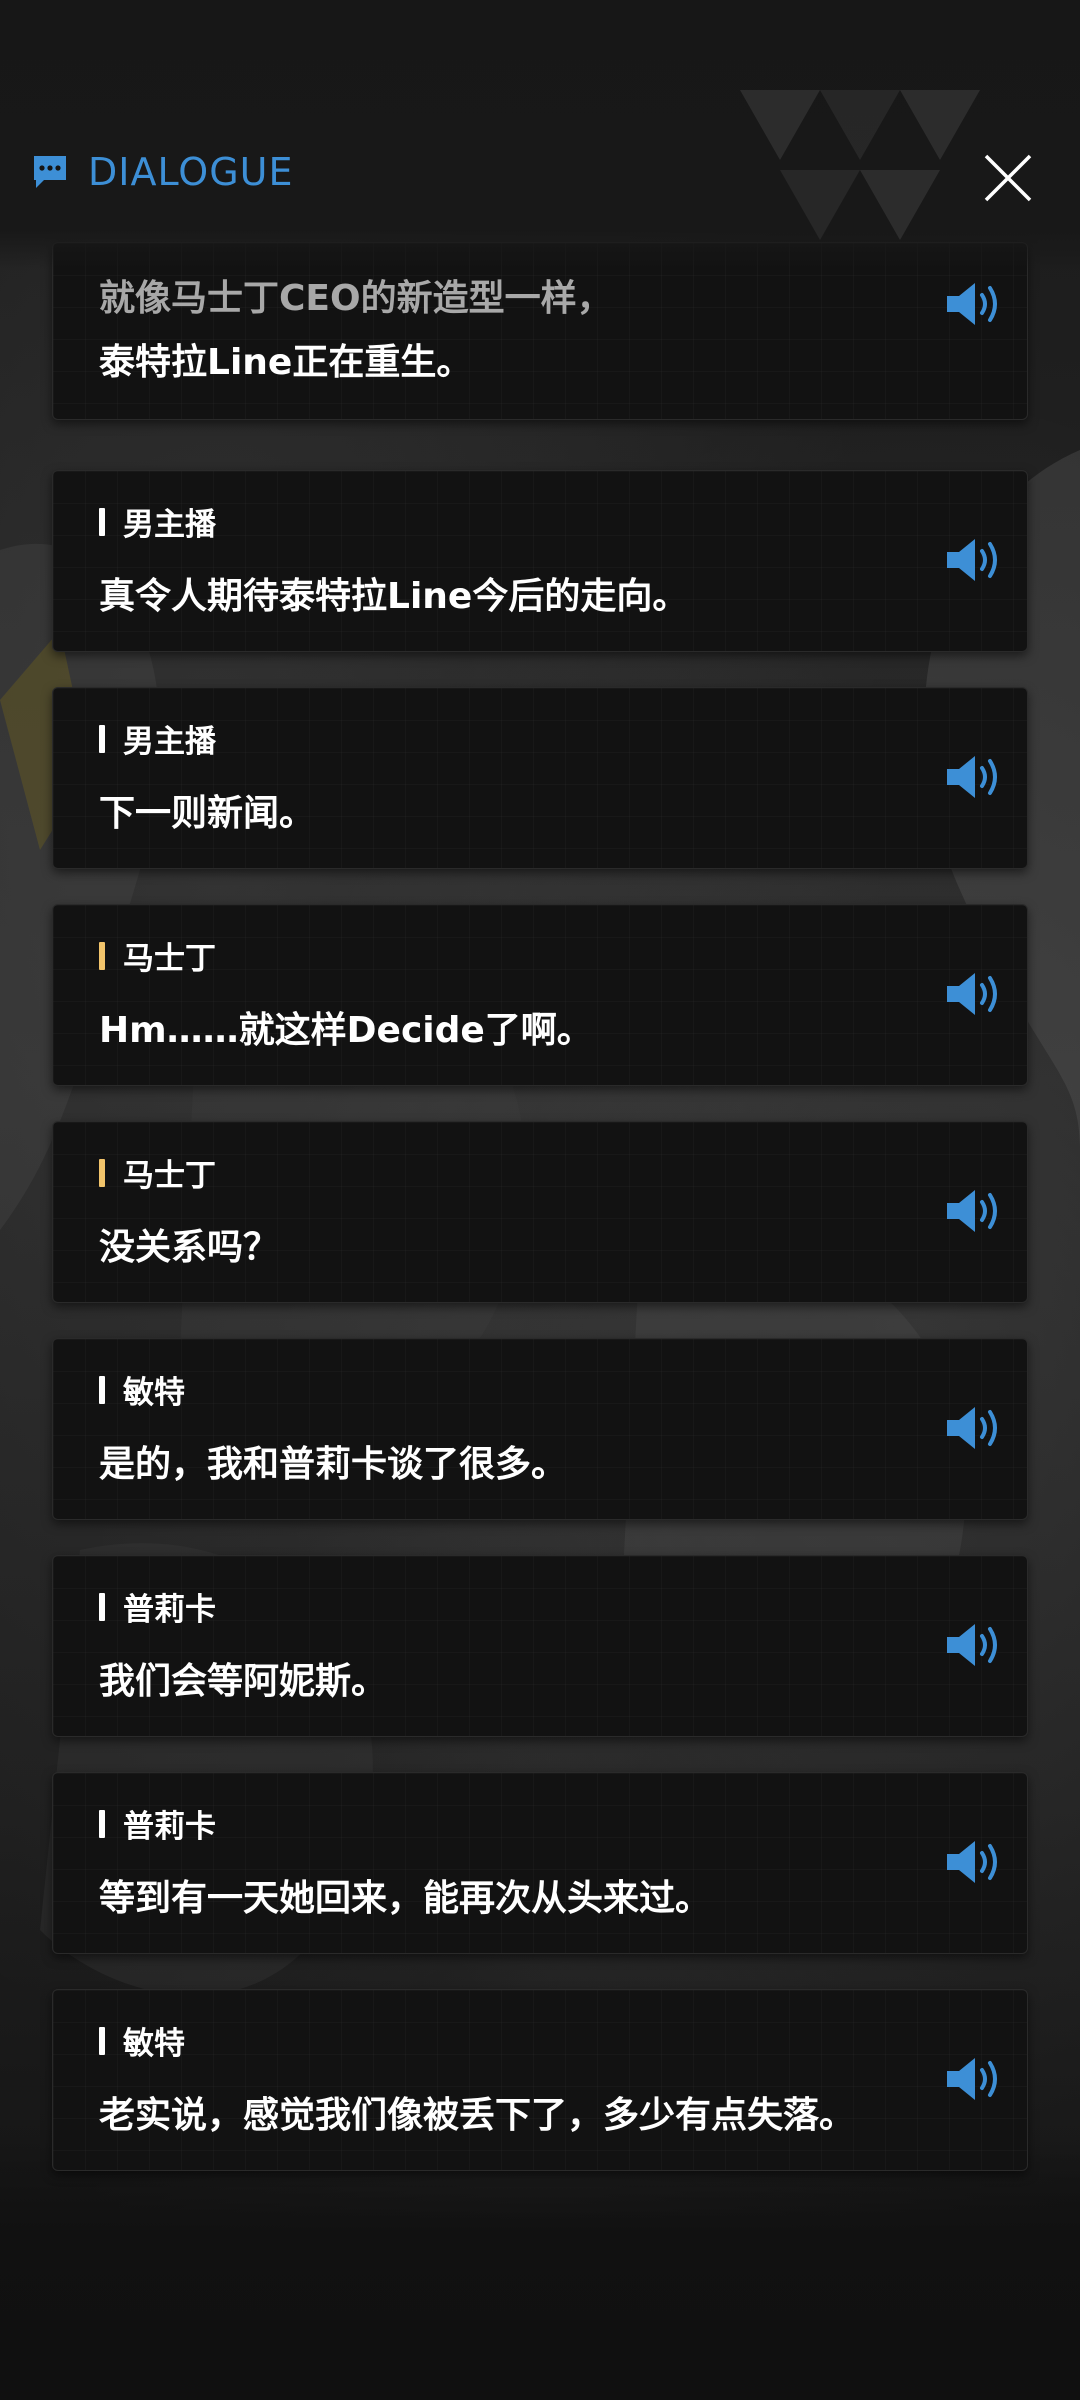 This screenshot has width=1080, height=2400. What do you see at coordinates (356, 298) in the screenshot?
I see `dialogue-text-line: 就像马士丁CEO的新造型一样，` at bounding box center [356, 298].